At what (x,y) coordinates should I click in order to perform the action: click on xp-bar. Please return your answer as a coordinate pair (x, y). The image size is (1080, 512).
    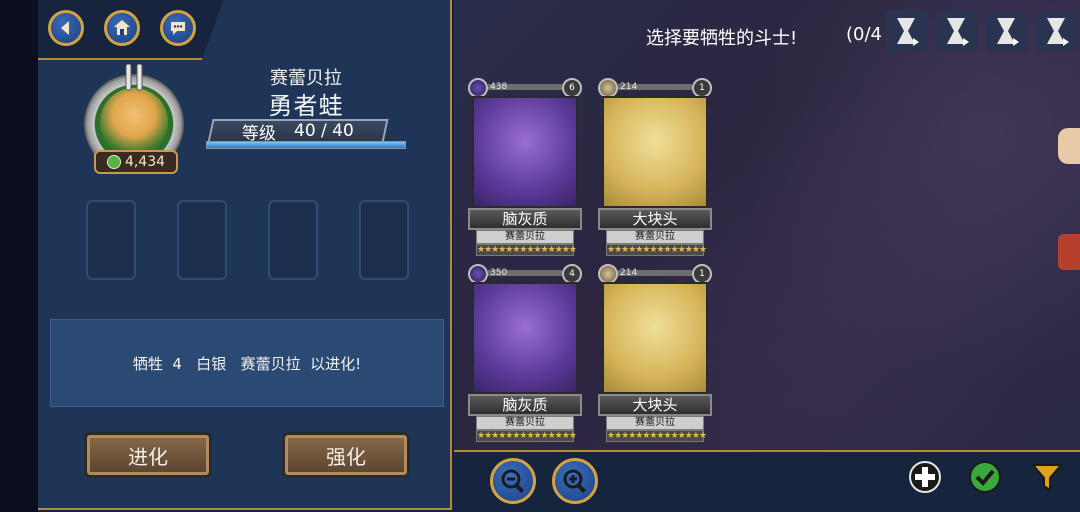
    Looking at the image, I should click on (306, 145).